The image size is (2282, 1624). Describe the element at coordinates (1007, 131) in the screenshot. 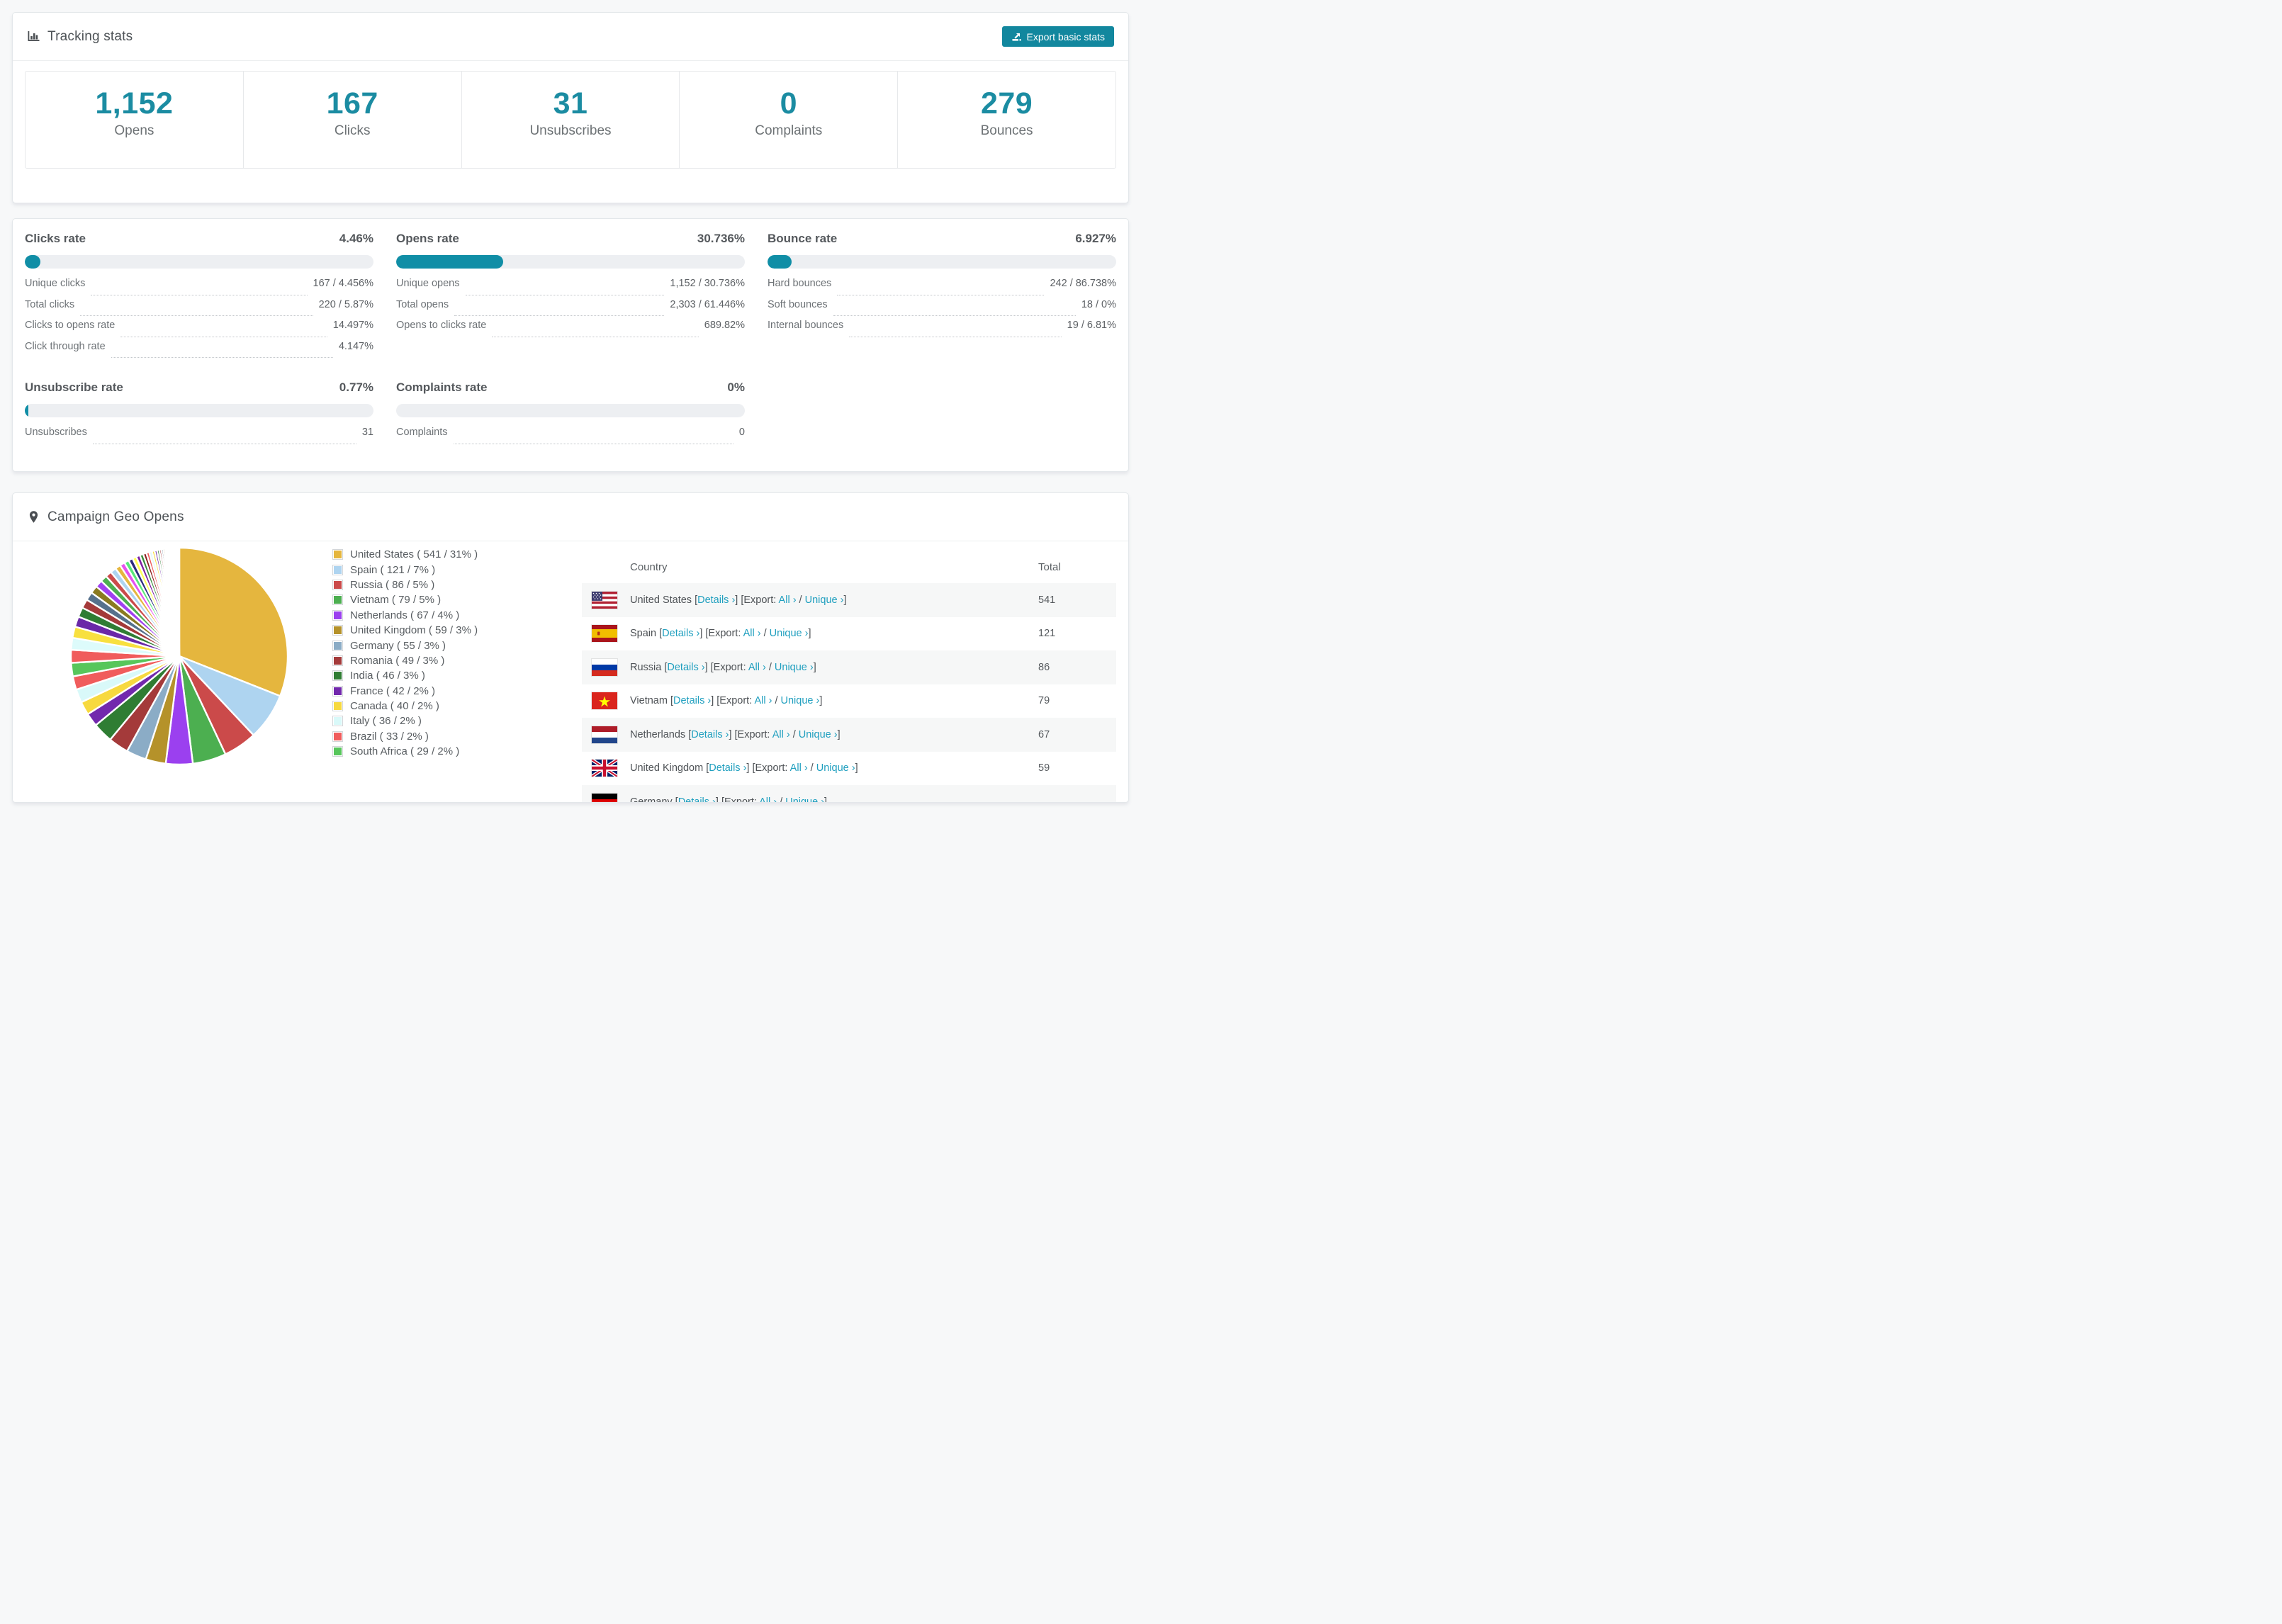

I see `summary-stat-label: Bounces` at that location.